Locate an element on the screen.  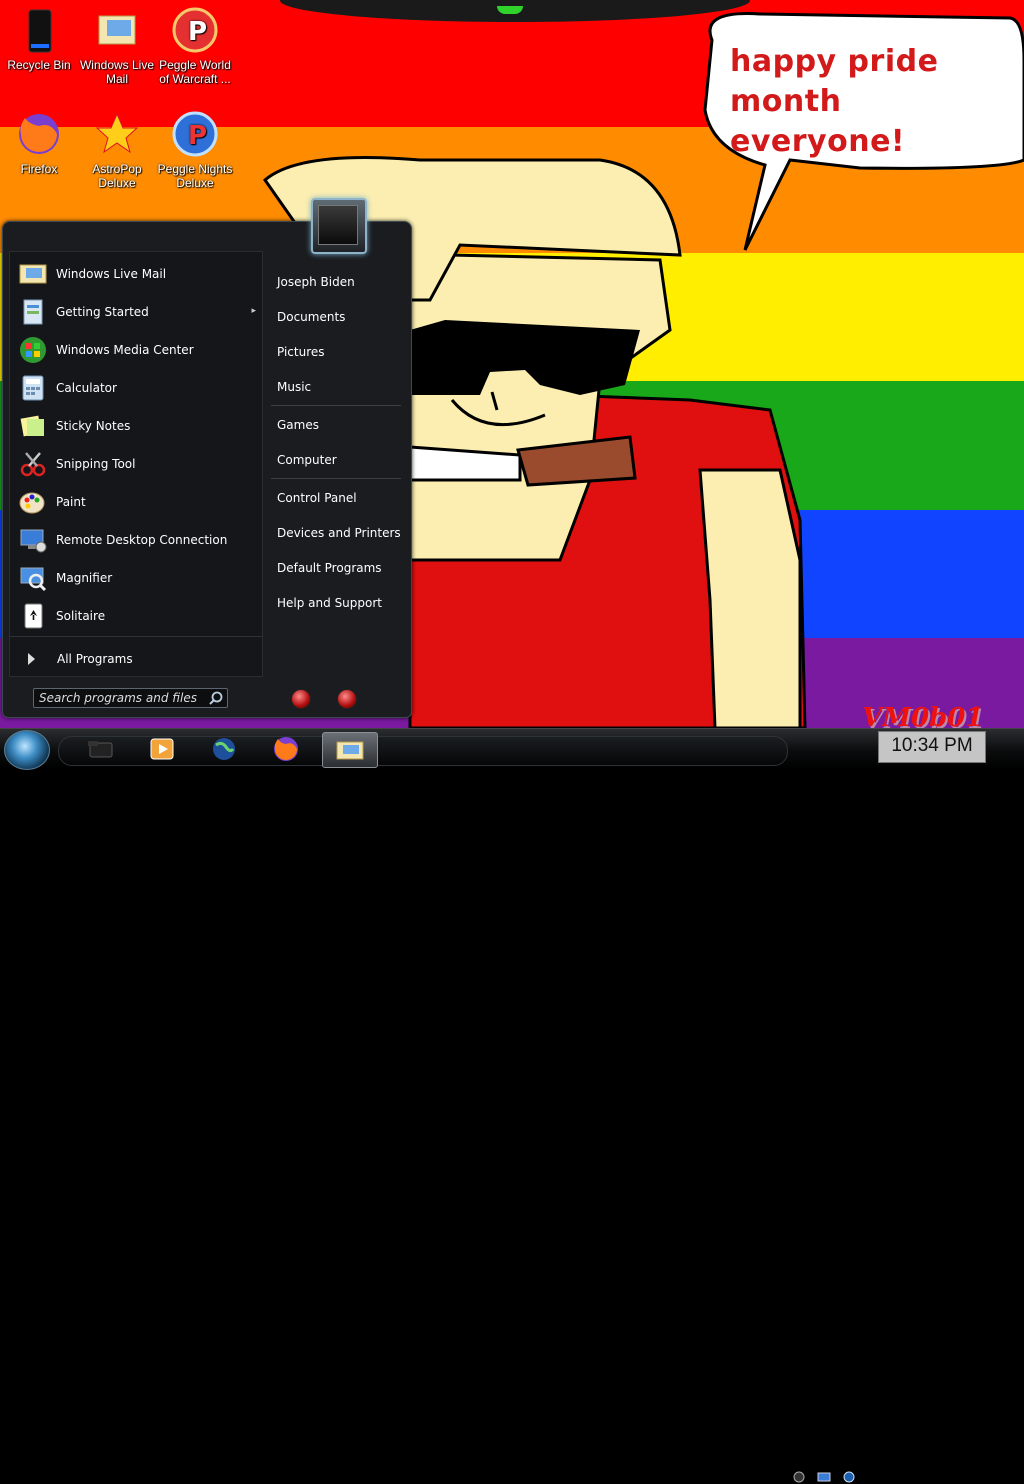
speech-bubble-text: happy pride month everyone! is located at coordinates (877, 102).